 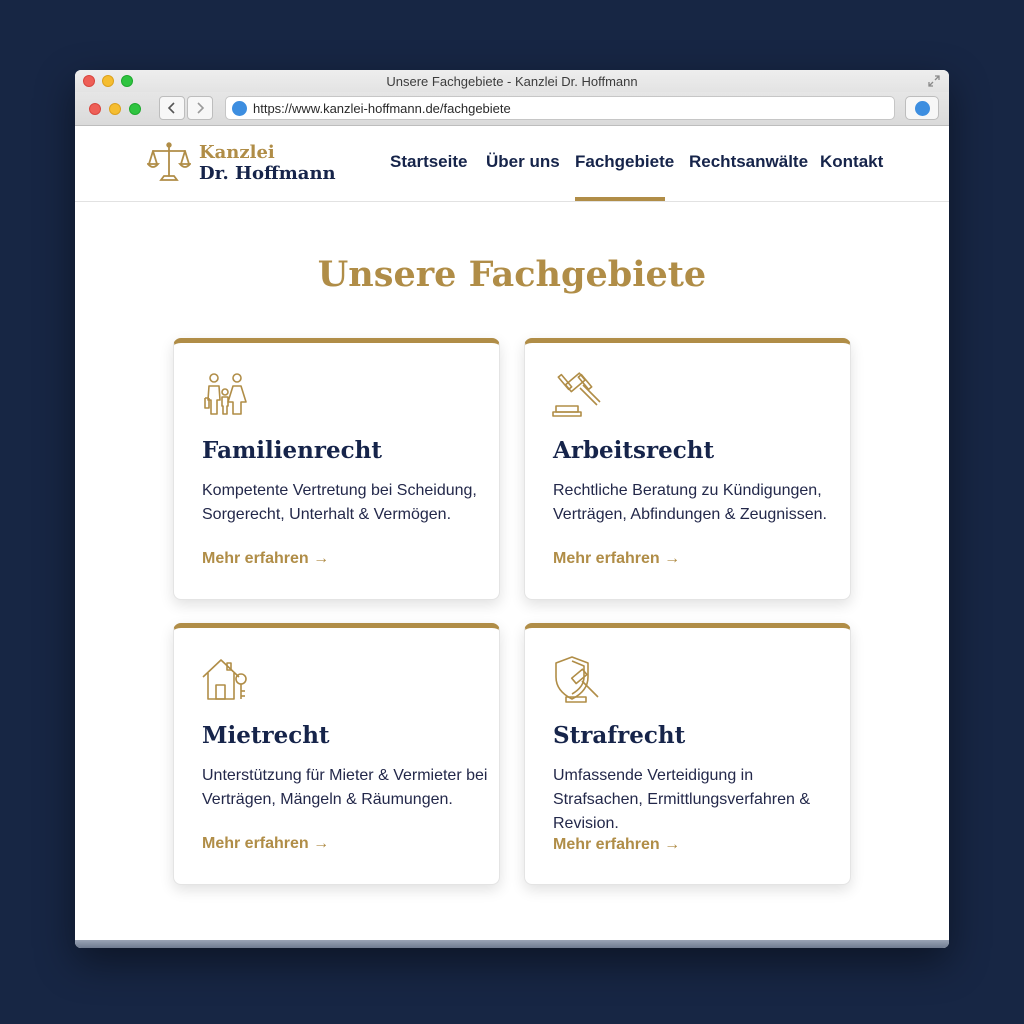 I want to click on shield-gavel-icon, so click(x=577, y=679).